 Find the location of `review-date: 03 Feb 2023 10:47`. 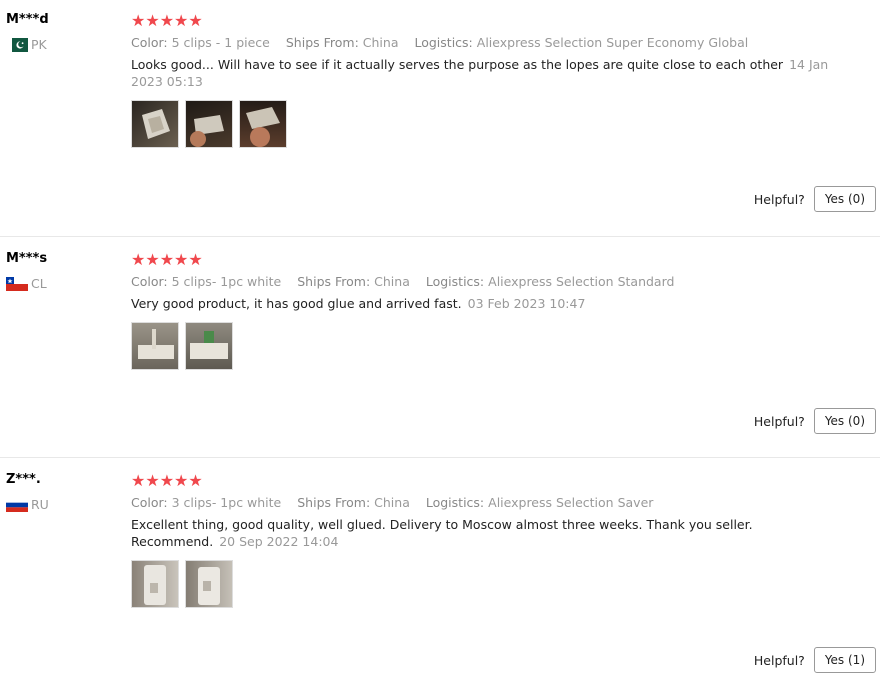

review-date: 03 Feb 2023 10:47 is located at coordinates (526, 303).